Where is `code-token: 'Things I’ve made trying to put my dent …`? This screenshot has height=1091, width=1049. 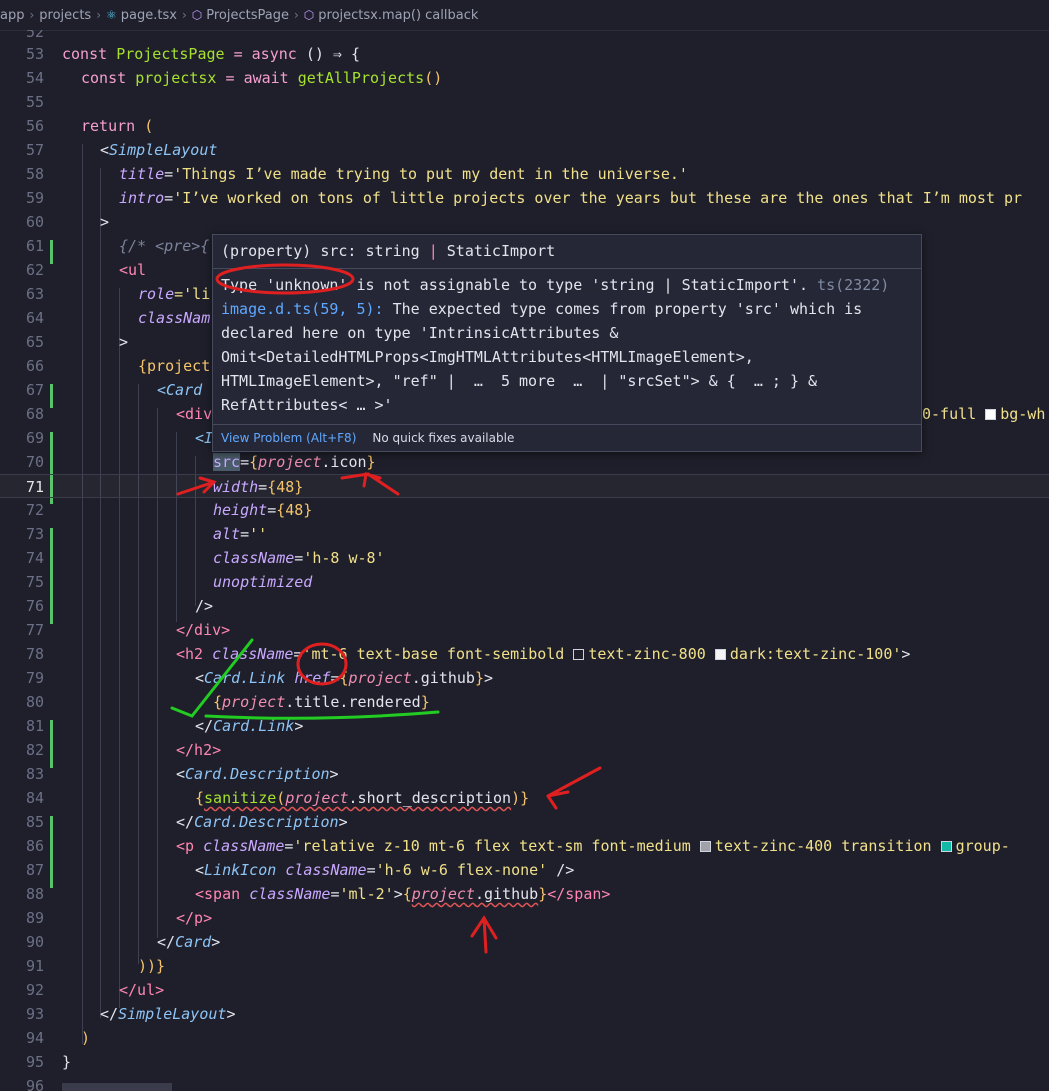
code-token: 'Things I’ve made trying to put my dent … is located at coordinates (430, 174).